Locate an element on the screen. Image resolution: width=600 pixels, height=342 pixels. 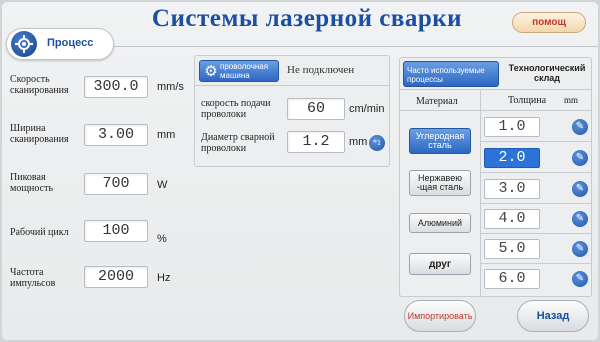
wire-diameter-label: Диаметр сварной проволоки is located at coordinates (238, 143).